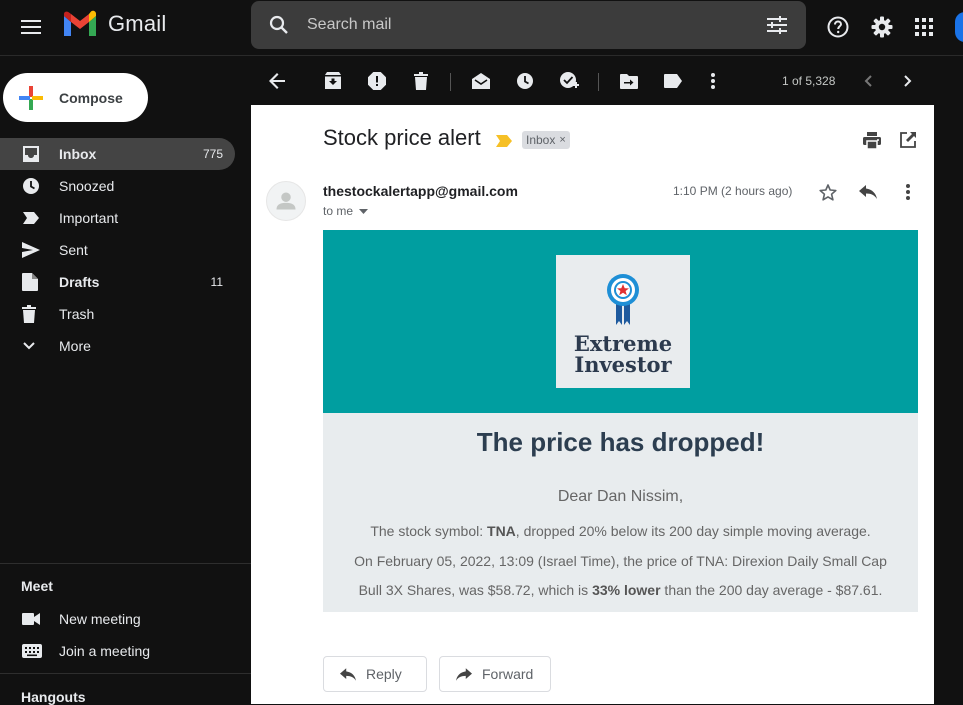 The height and width of the screenshot is (705, 963). Describe the element at coordinates (80, 23) in the screenshot. I see `gmail-m-icon` at that location.